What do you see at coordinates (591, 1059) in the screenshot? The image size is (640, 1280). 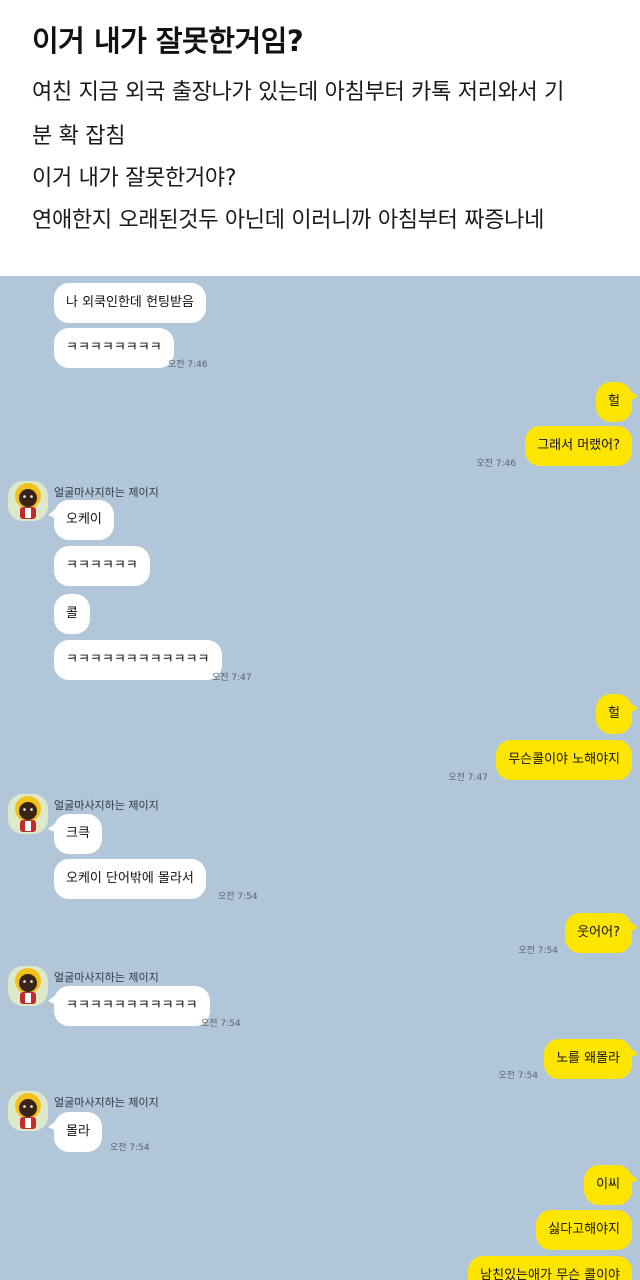 I see `sent-message: 노를 왜몰라` at bounding box center [591, 1059].